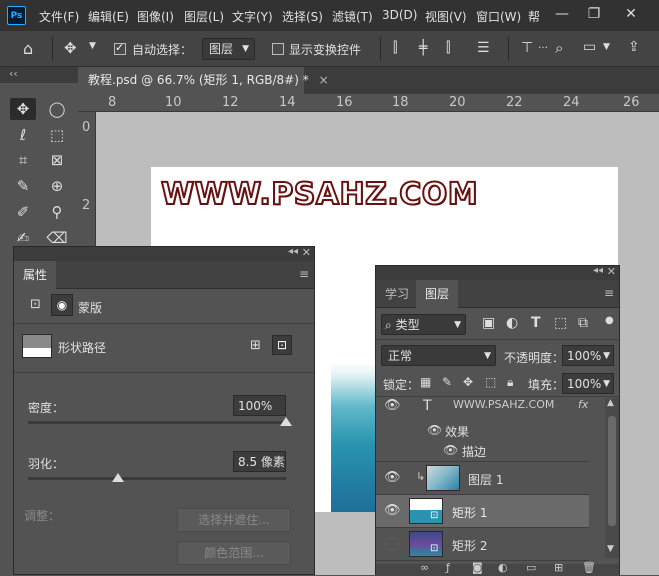 Image resolution: width=659 pixels, height=576 pixels. What do you see at coordinates (558, 567) in the screenshot?
I see `new-layer-icon: ⊞` at bounding box center [558, 567].